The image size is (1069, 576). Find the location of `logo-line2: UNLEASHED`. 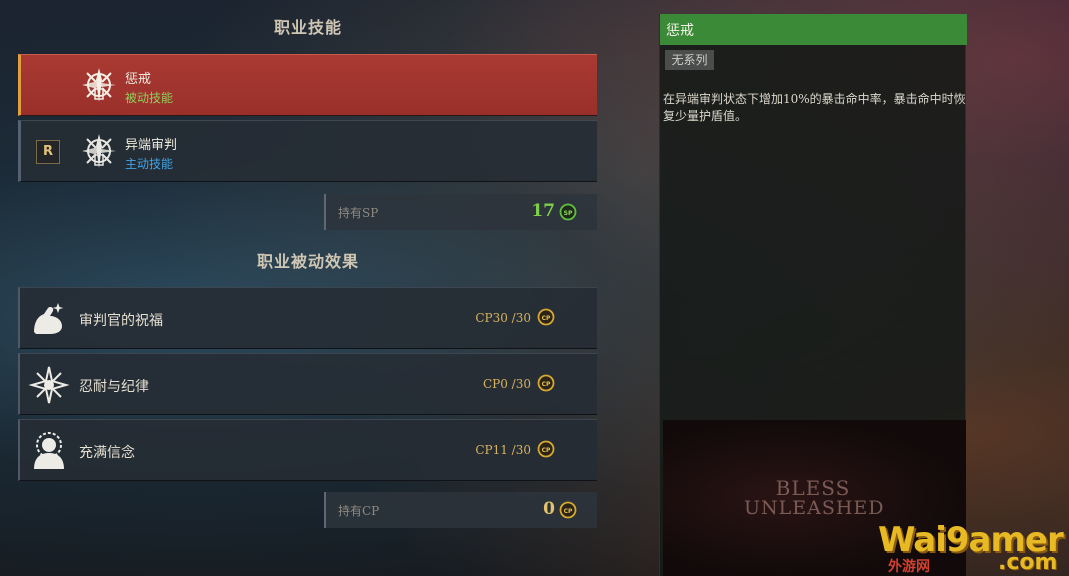

logo-line2: UNLEASHED is located at coordinates (814, 508).